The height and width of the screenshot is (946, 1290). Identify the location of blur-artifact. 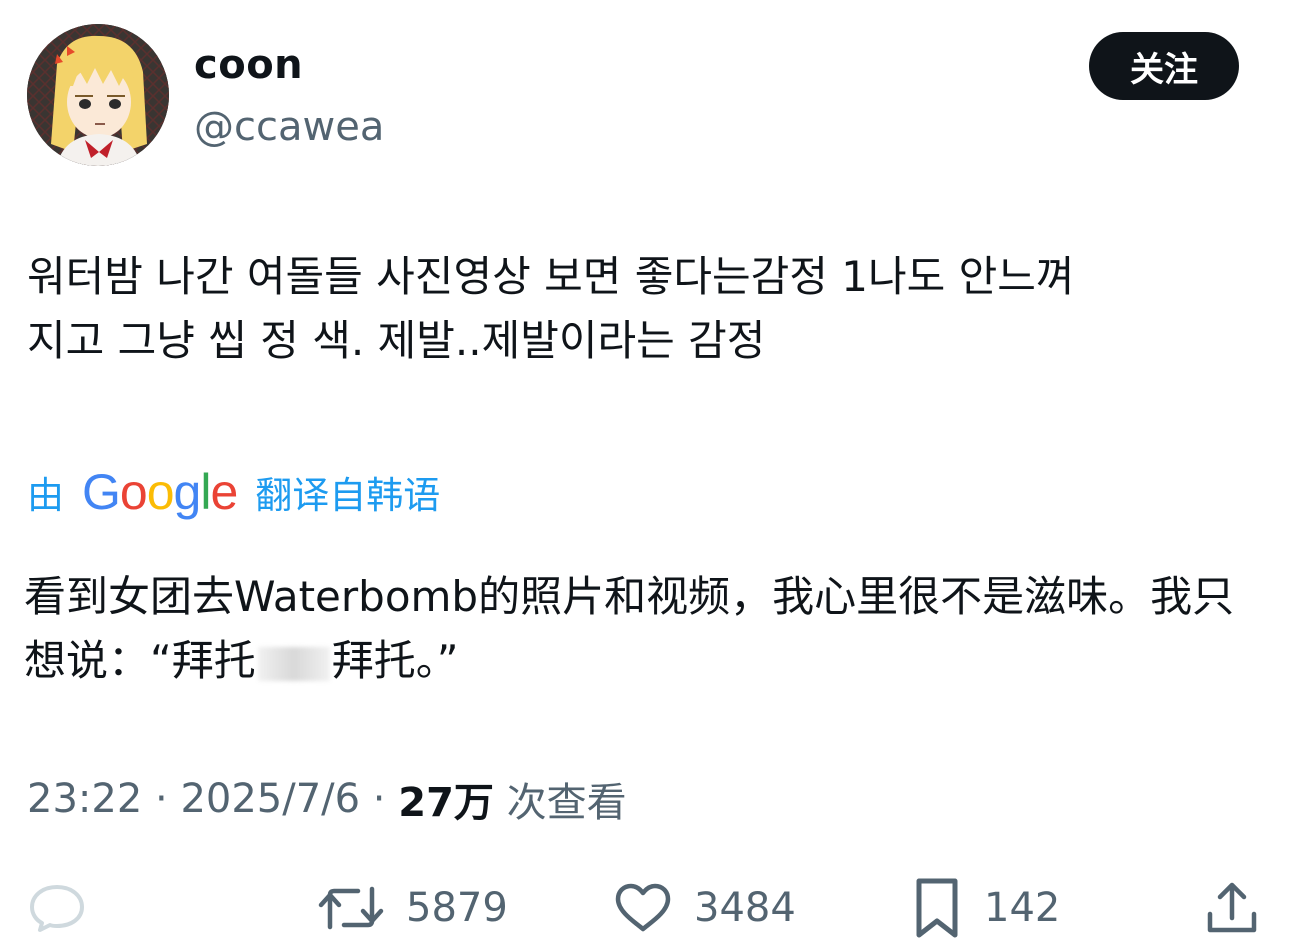
(293, 663).